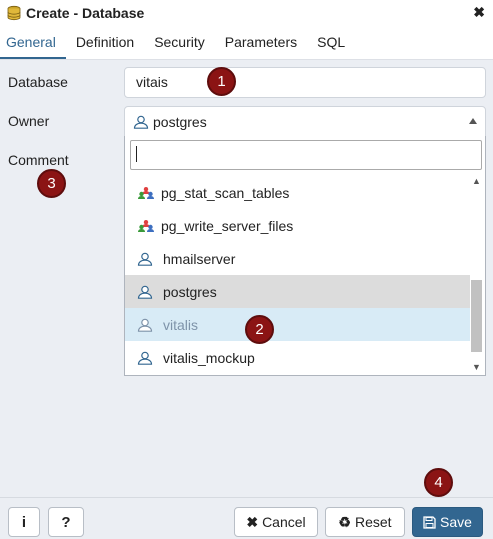 This screenshot has width=493, height=539. What do you see at coordinates (297, 291) in the screenshot?
I see `option-postgres: postgres` at bounding box center [297, 291].